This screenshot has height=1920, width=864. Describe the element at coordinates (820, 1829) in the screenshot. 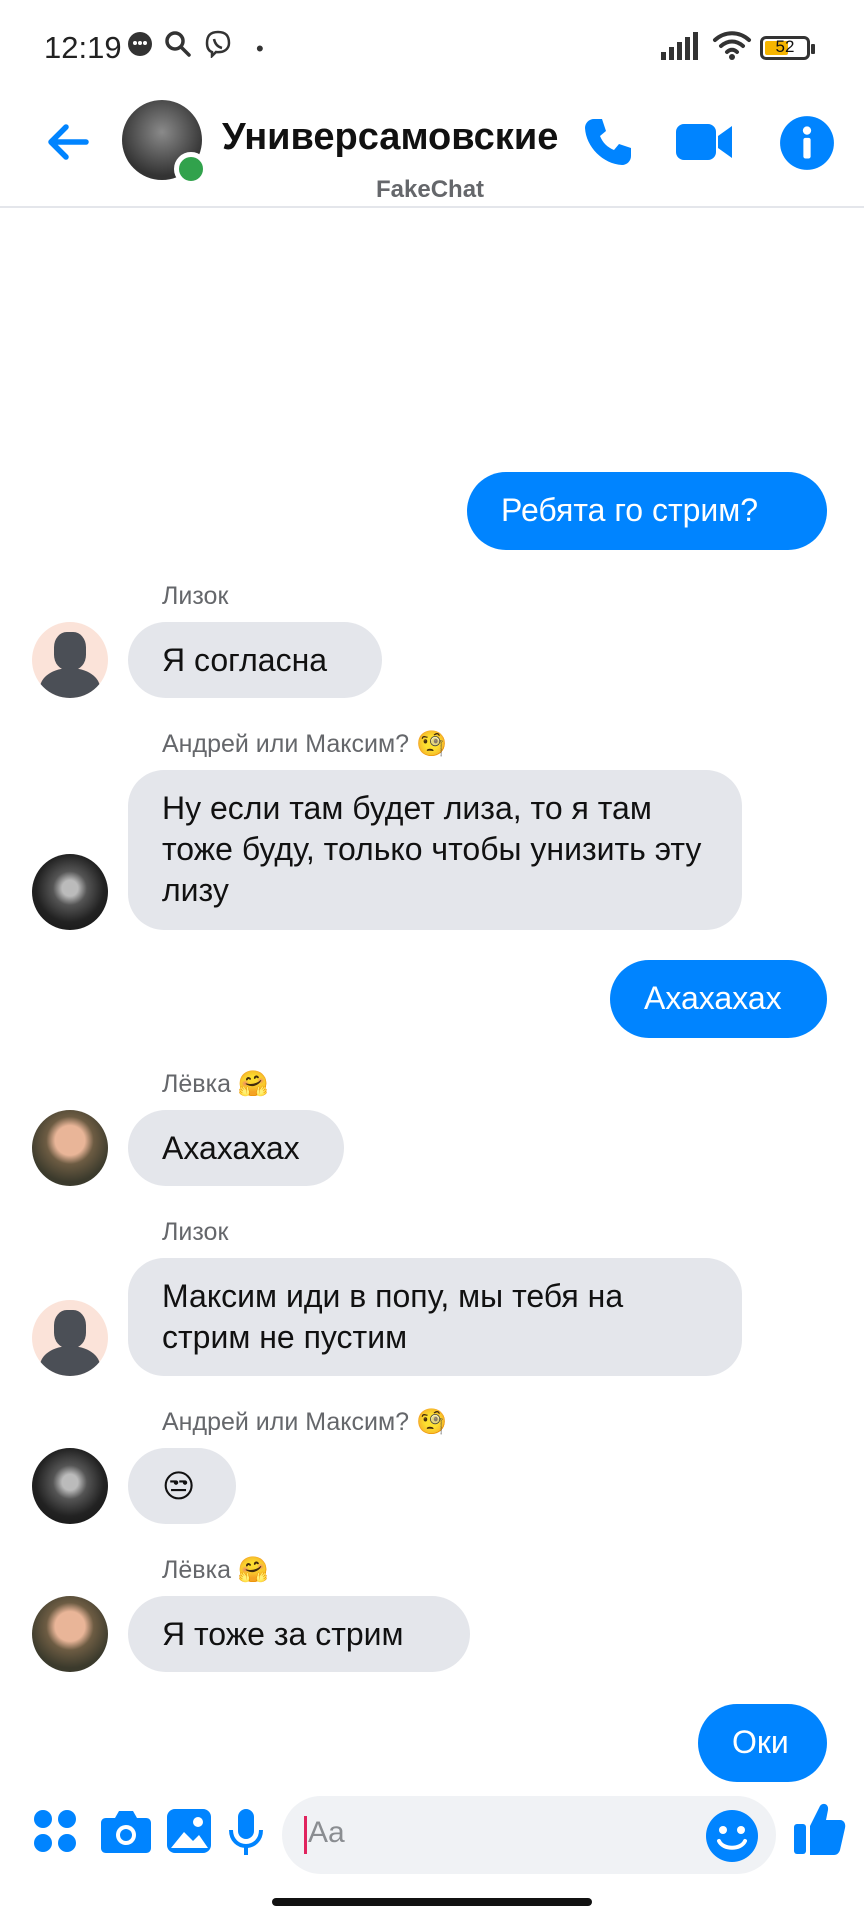

I see `thumbs-up-icon` at that location.